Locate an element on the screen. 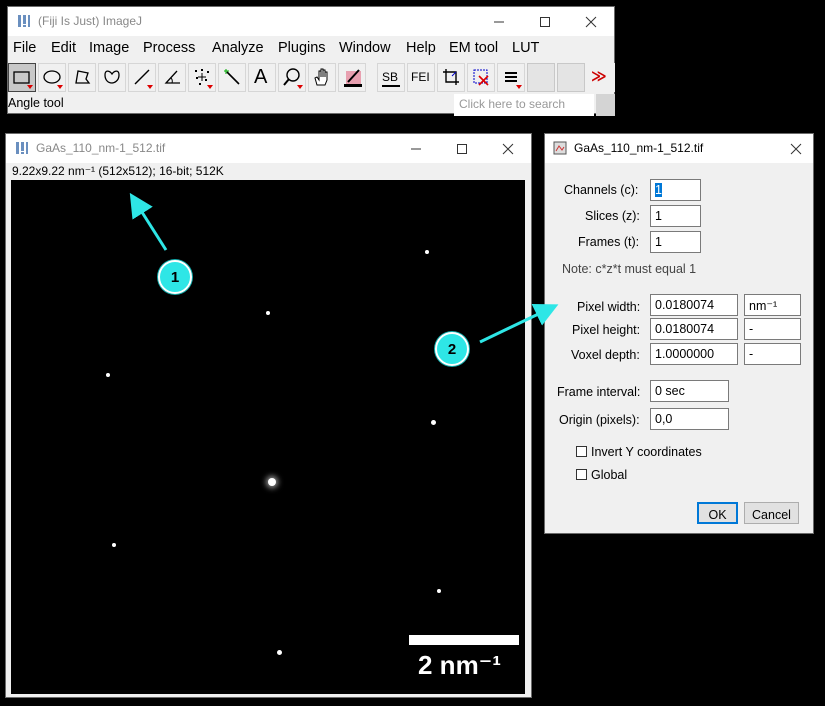 The width and height of the screenshot is (825, 706). scroll-tool is located at coordinates (322, 77).